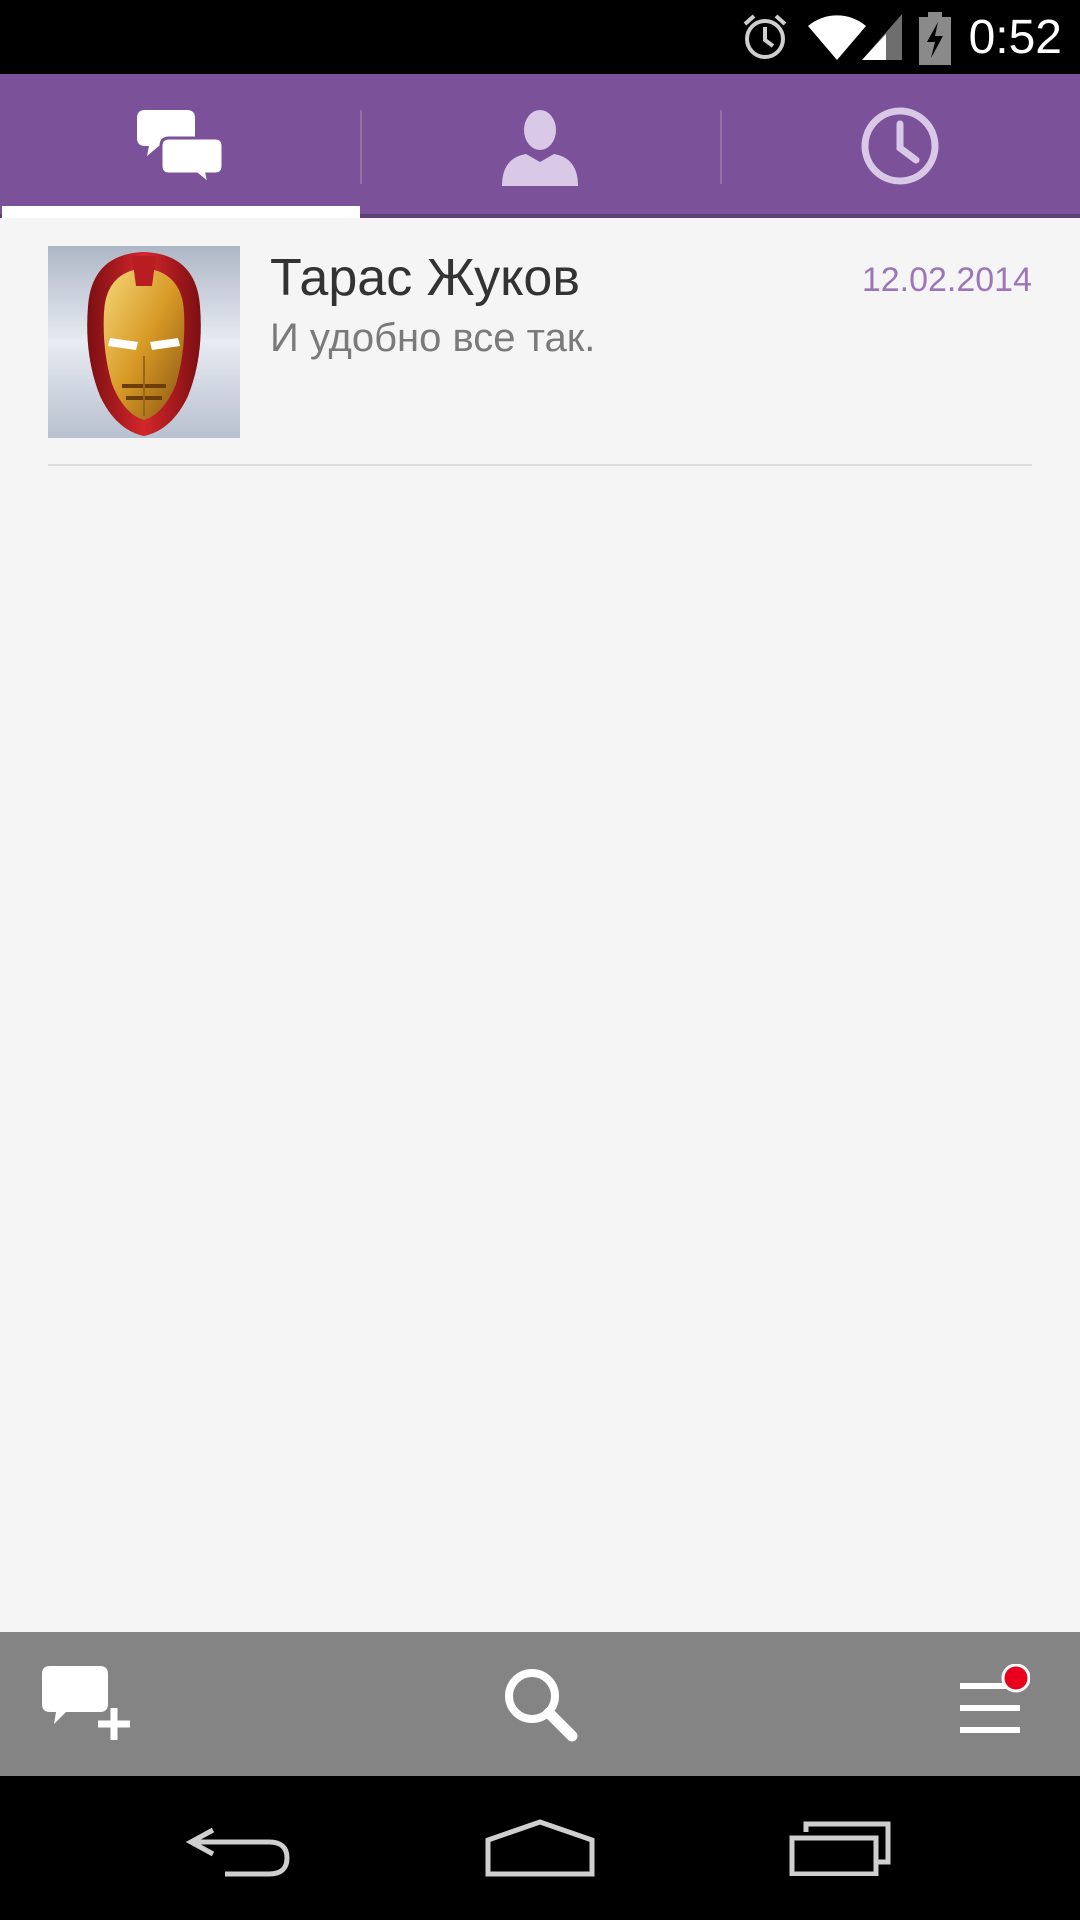  I want to click on message-preview: И удобно все так., so click(433, 338).